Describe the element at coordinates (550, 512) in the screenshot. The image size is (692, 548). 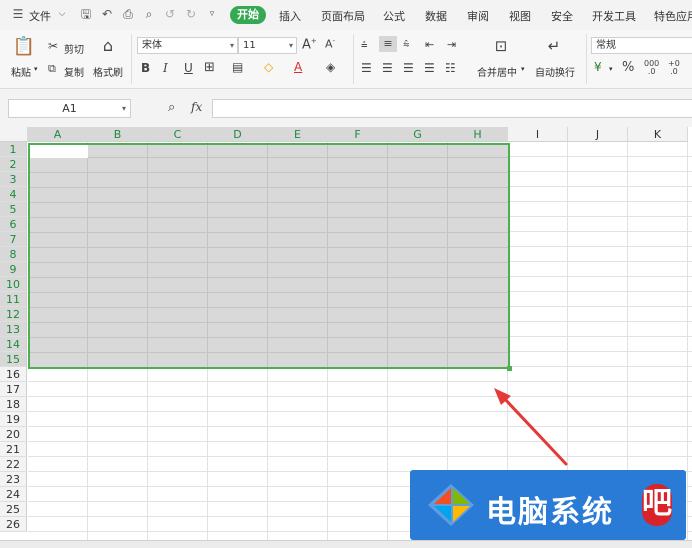
I see `watermark-text: 电脑系统` at that location.